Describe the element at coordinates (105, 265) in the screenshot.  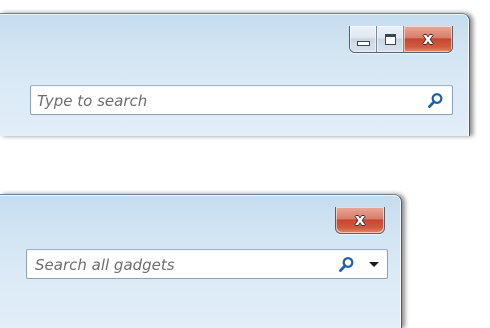
I see `search-placeholder: Search all gadgets` at that location.